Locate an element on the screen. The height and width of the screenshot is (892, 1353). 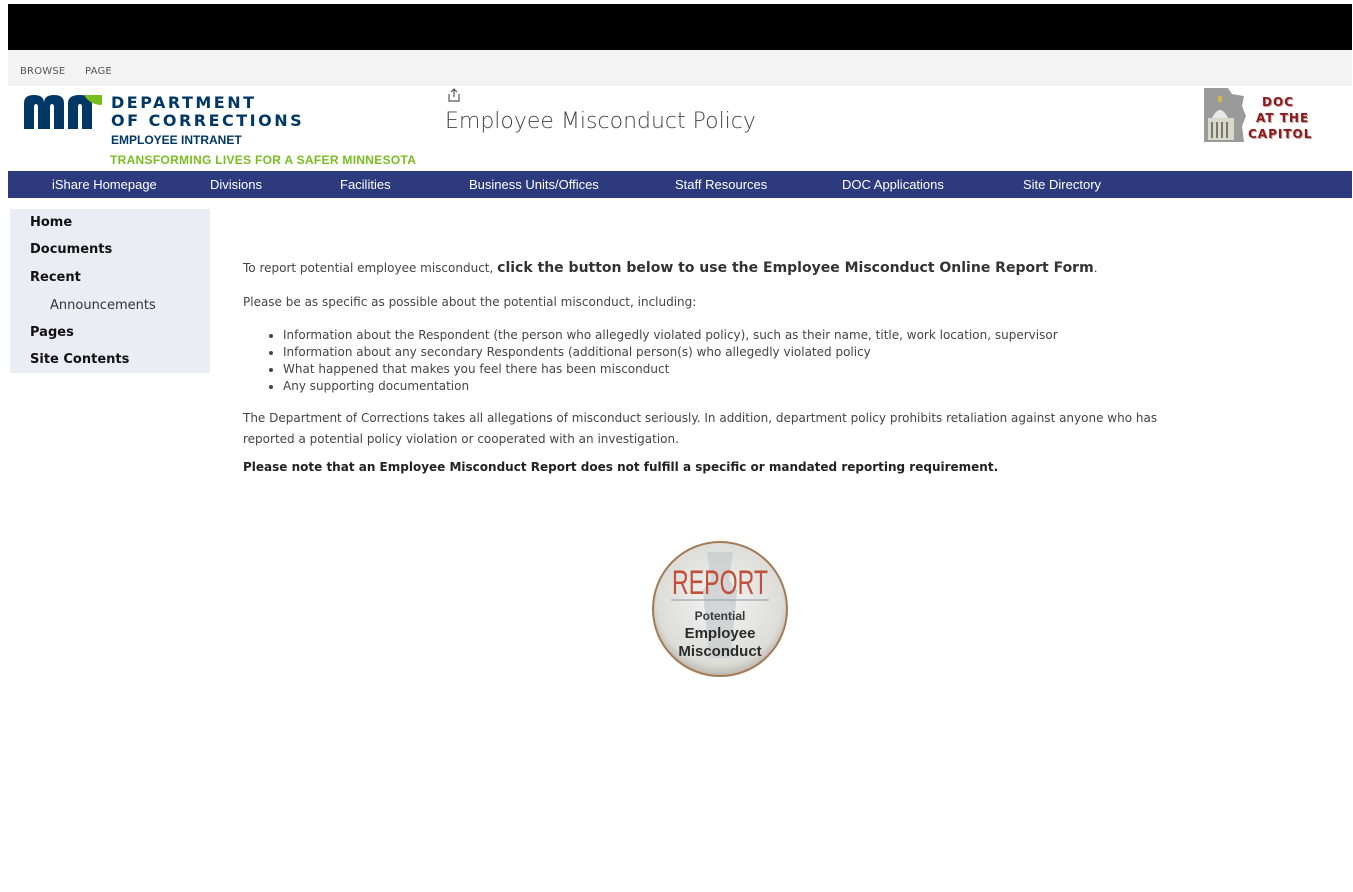
nav-staff-resources: Staff Resources is located at coordinates (721, 184).